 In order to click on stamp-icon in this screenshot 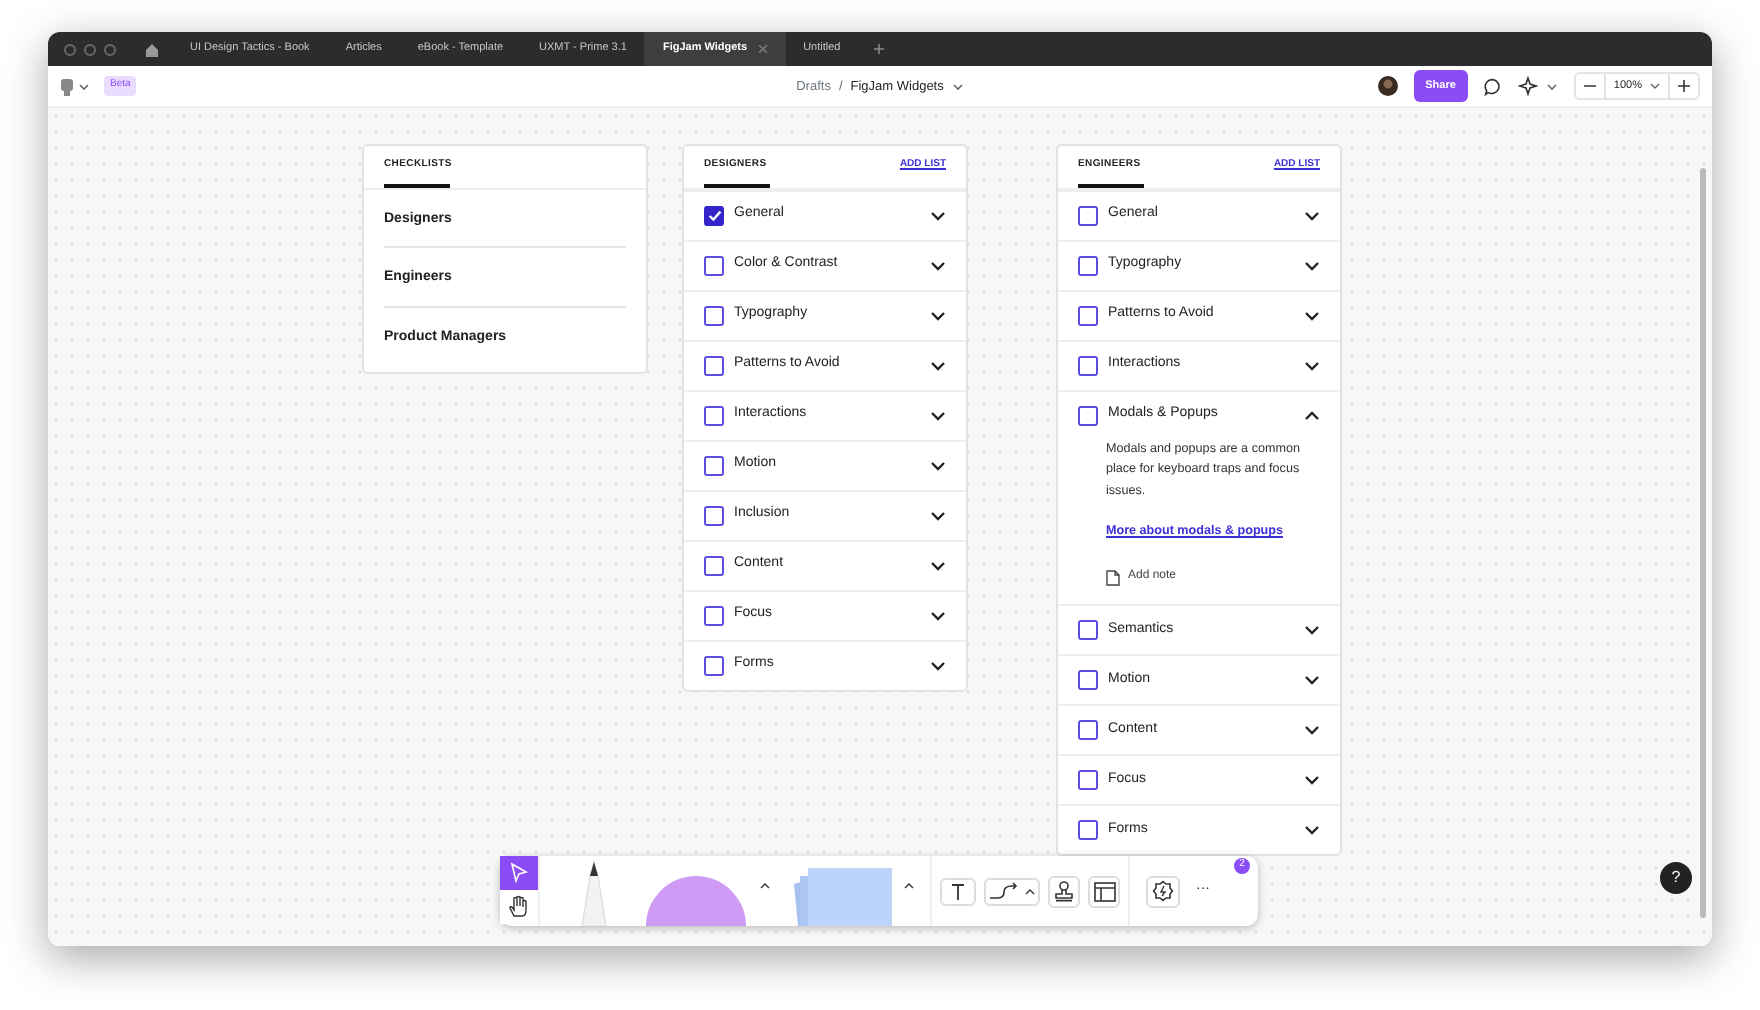, I will do `click(1064, 891)`.